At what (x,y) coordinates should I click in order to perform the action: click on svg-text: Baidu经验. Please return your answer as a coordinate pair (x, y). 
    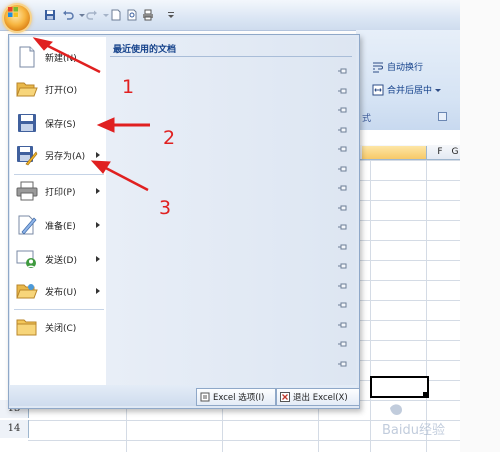
    Looking at the image, I should click on (413, 430).